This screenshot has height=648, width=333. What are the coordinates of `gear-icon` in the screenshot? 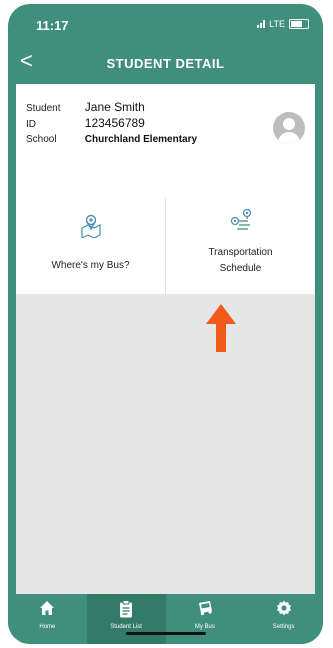 It's located at (283, 608).